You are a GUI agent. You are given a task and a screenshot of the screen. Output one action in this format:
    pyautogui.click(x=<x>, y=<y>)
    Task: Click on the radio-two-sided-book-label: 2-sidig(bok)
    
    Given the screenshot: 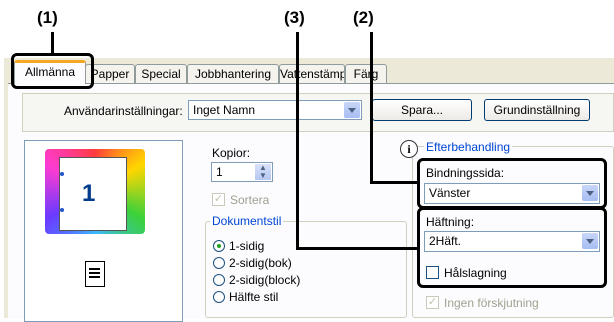 What is the action you would take?
    pyautogui.click(x=260, y=263)
    